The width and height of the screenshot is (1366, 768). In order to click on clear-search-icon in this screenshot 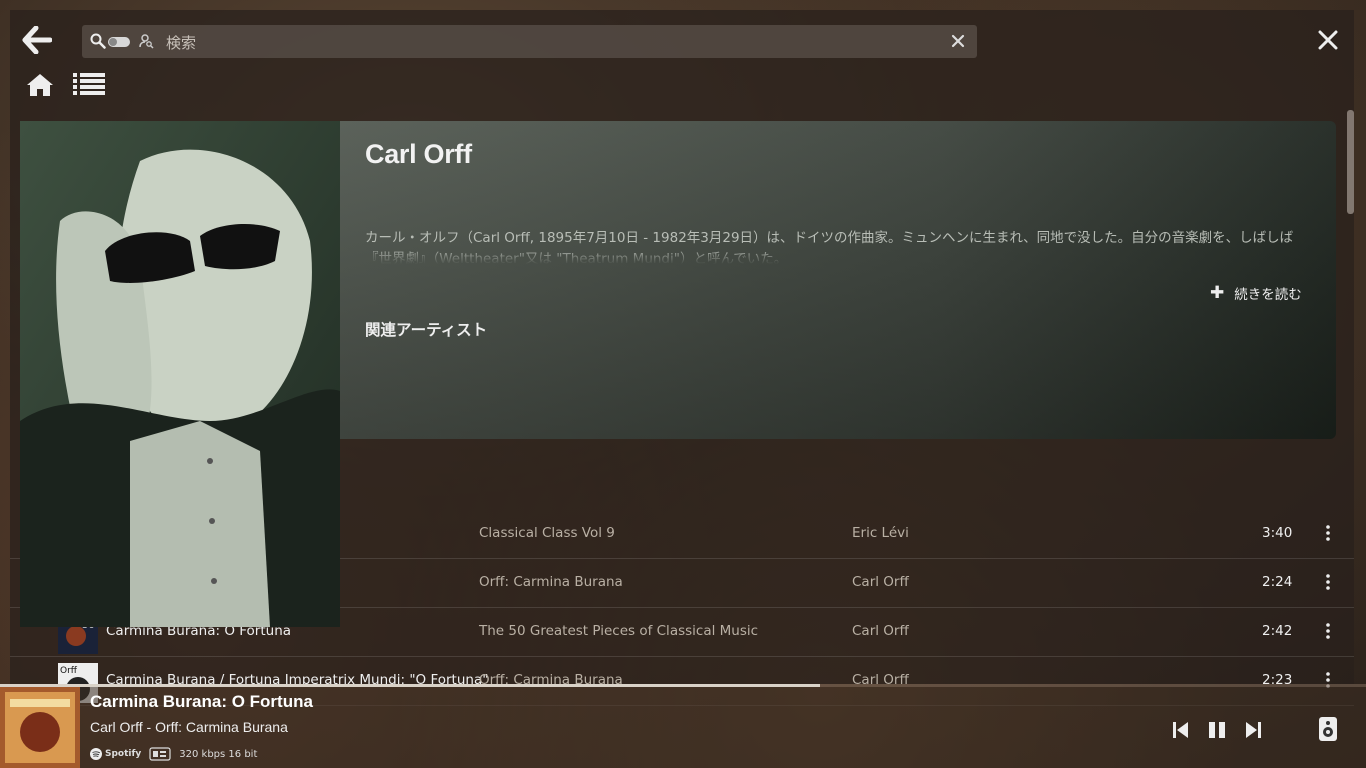, I will do `click(958, 41)`.